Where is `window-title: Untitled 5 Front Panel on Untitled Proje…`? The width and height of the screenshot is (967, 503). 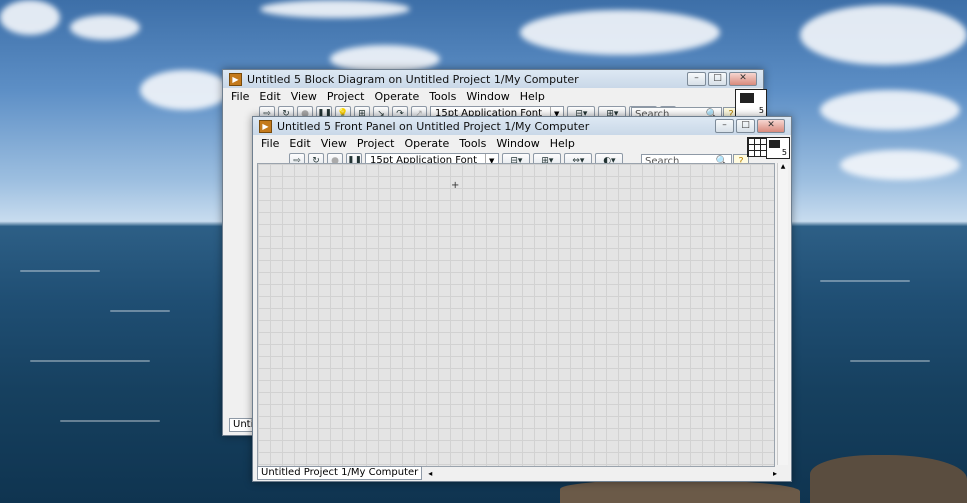
window-title: Untitled 5 Front Panel on Untitled Proje… is located at coordinates (433, 126).